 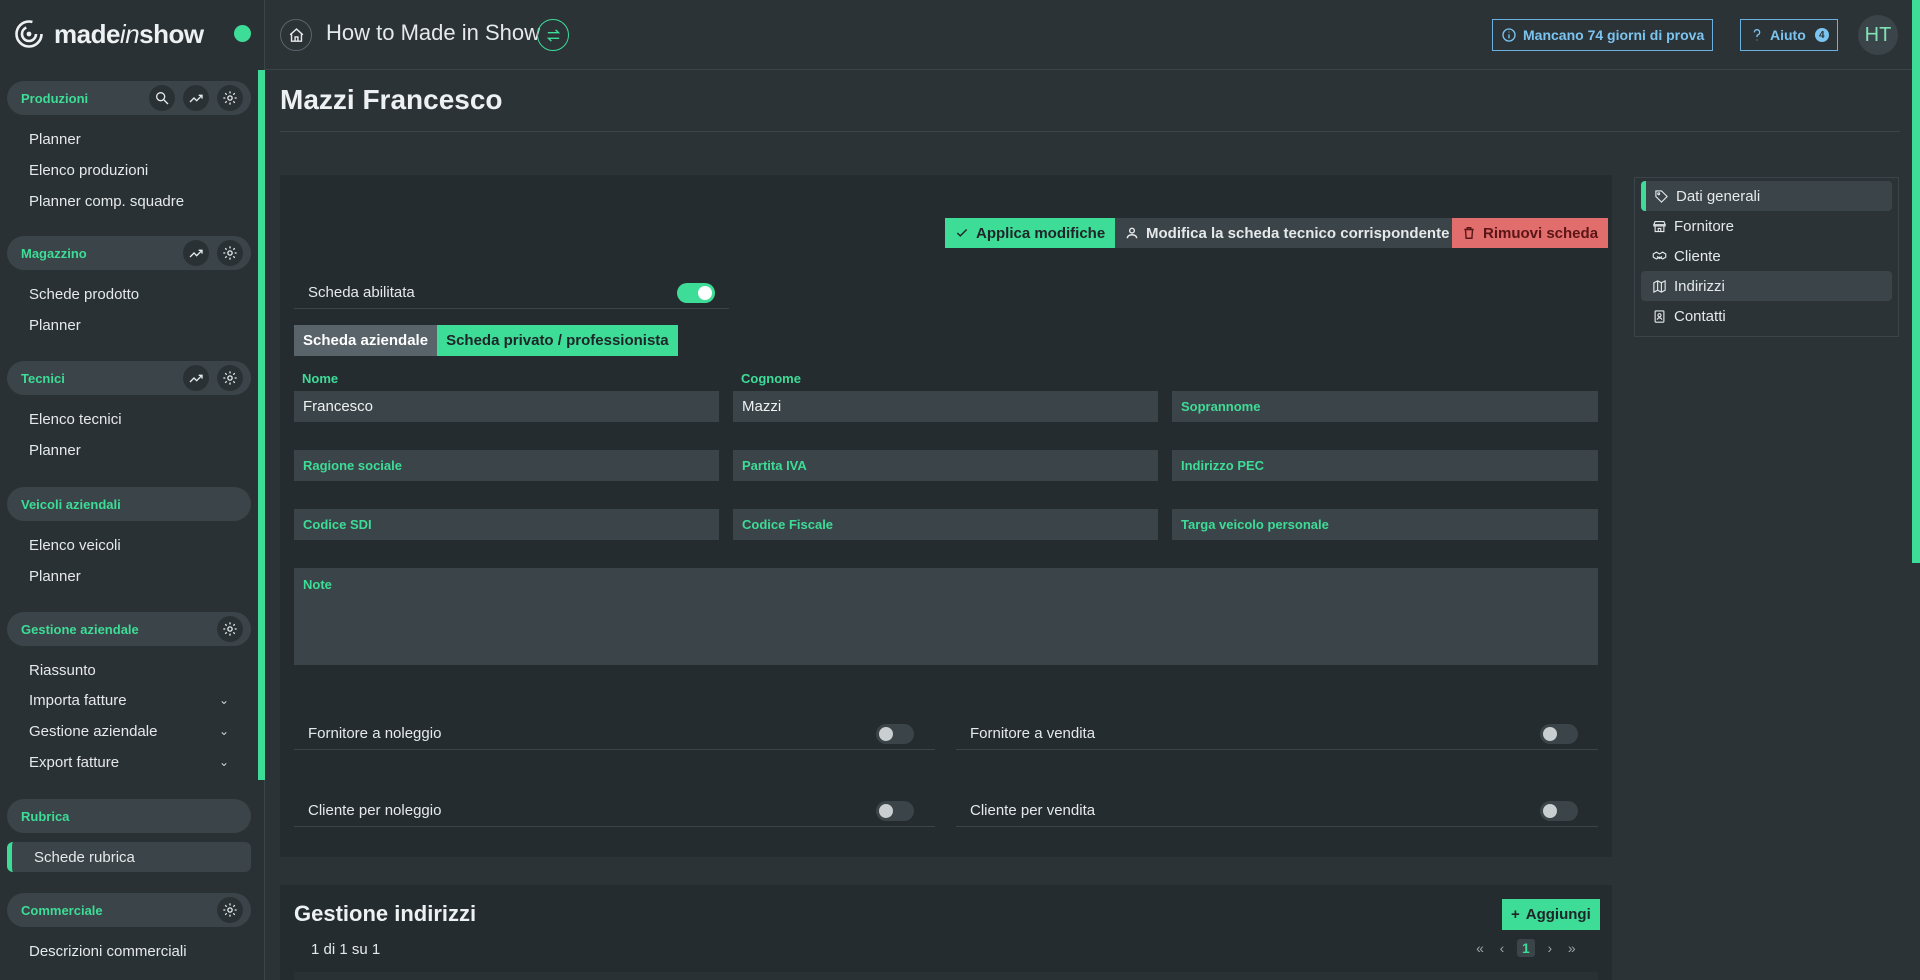 I want to click on partita-iva-field: Partita IVA, so click(x=945, y=465).